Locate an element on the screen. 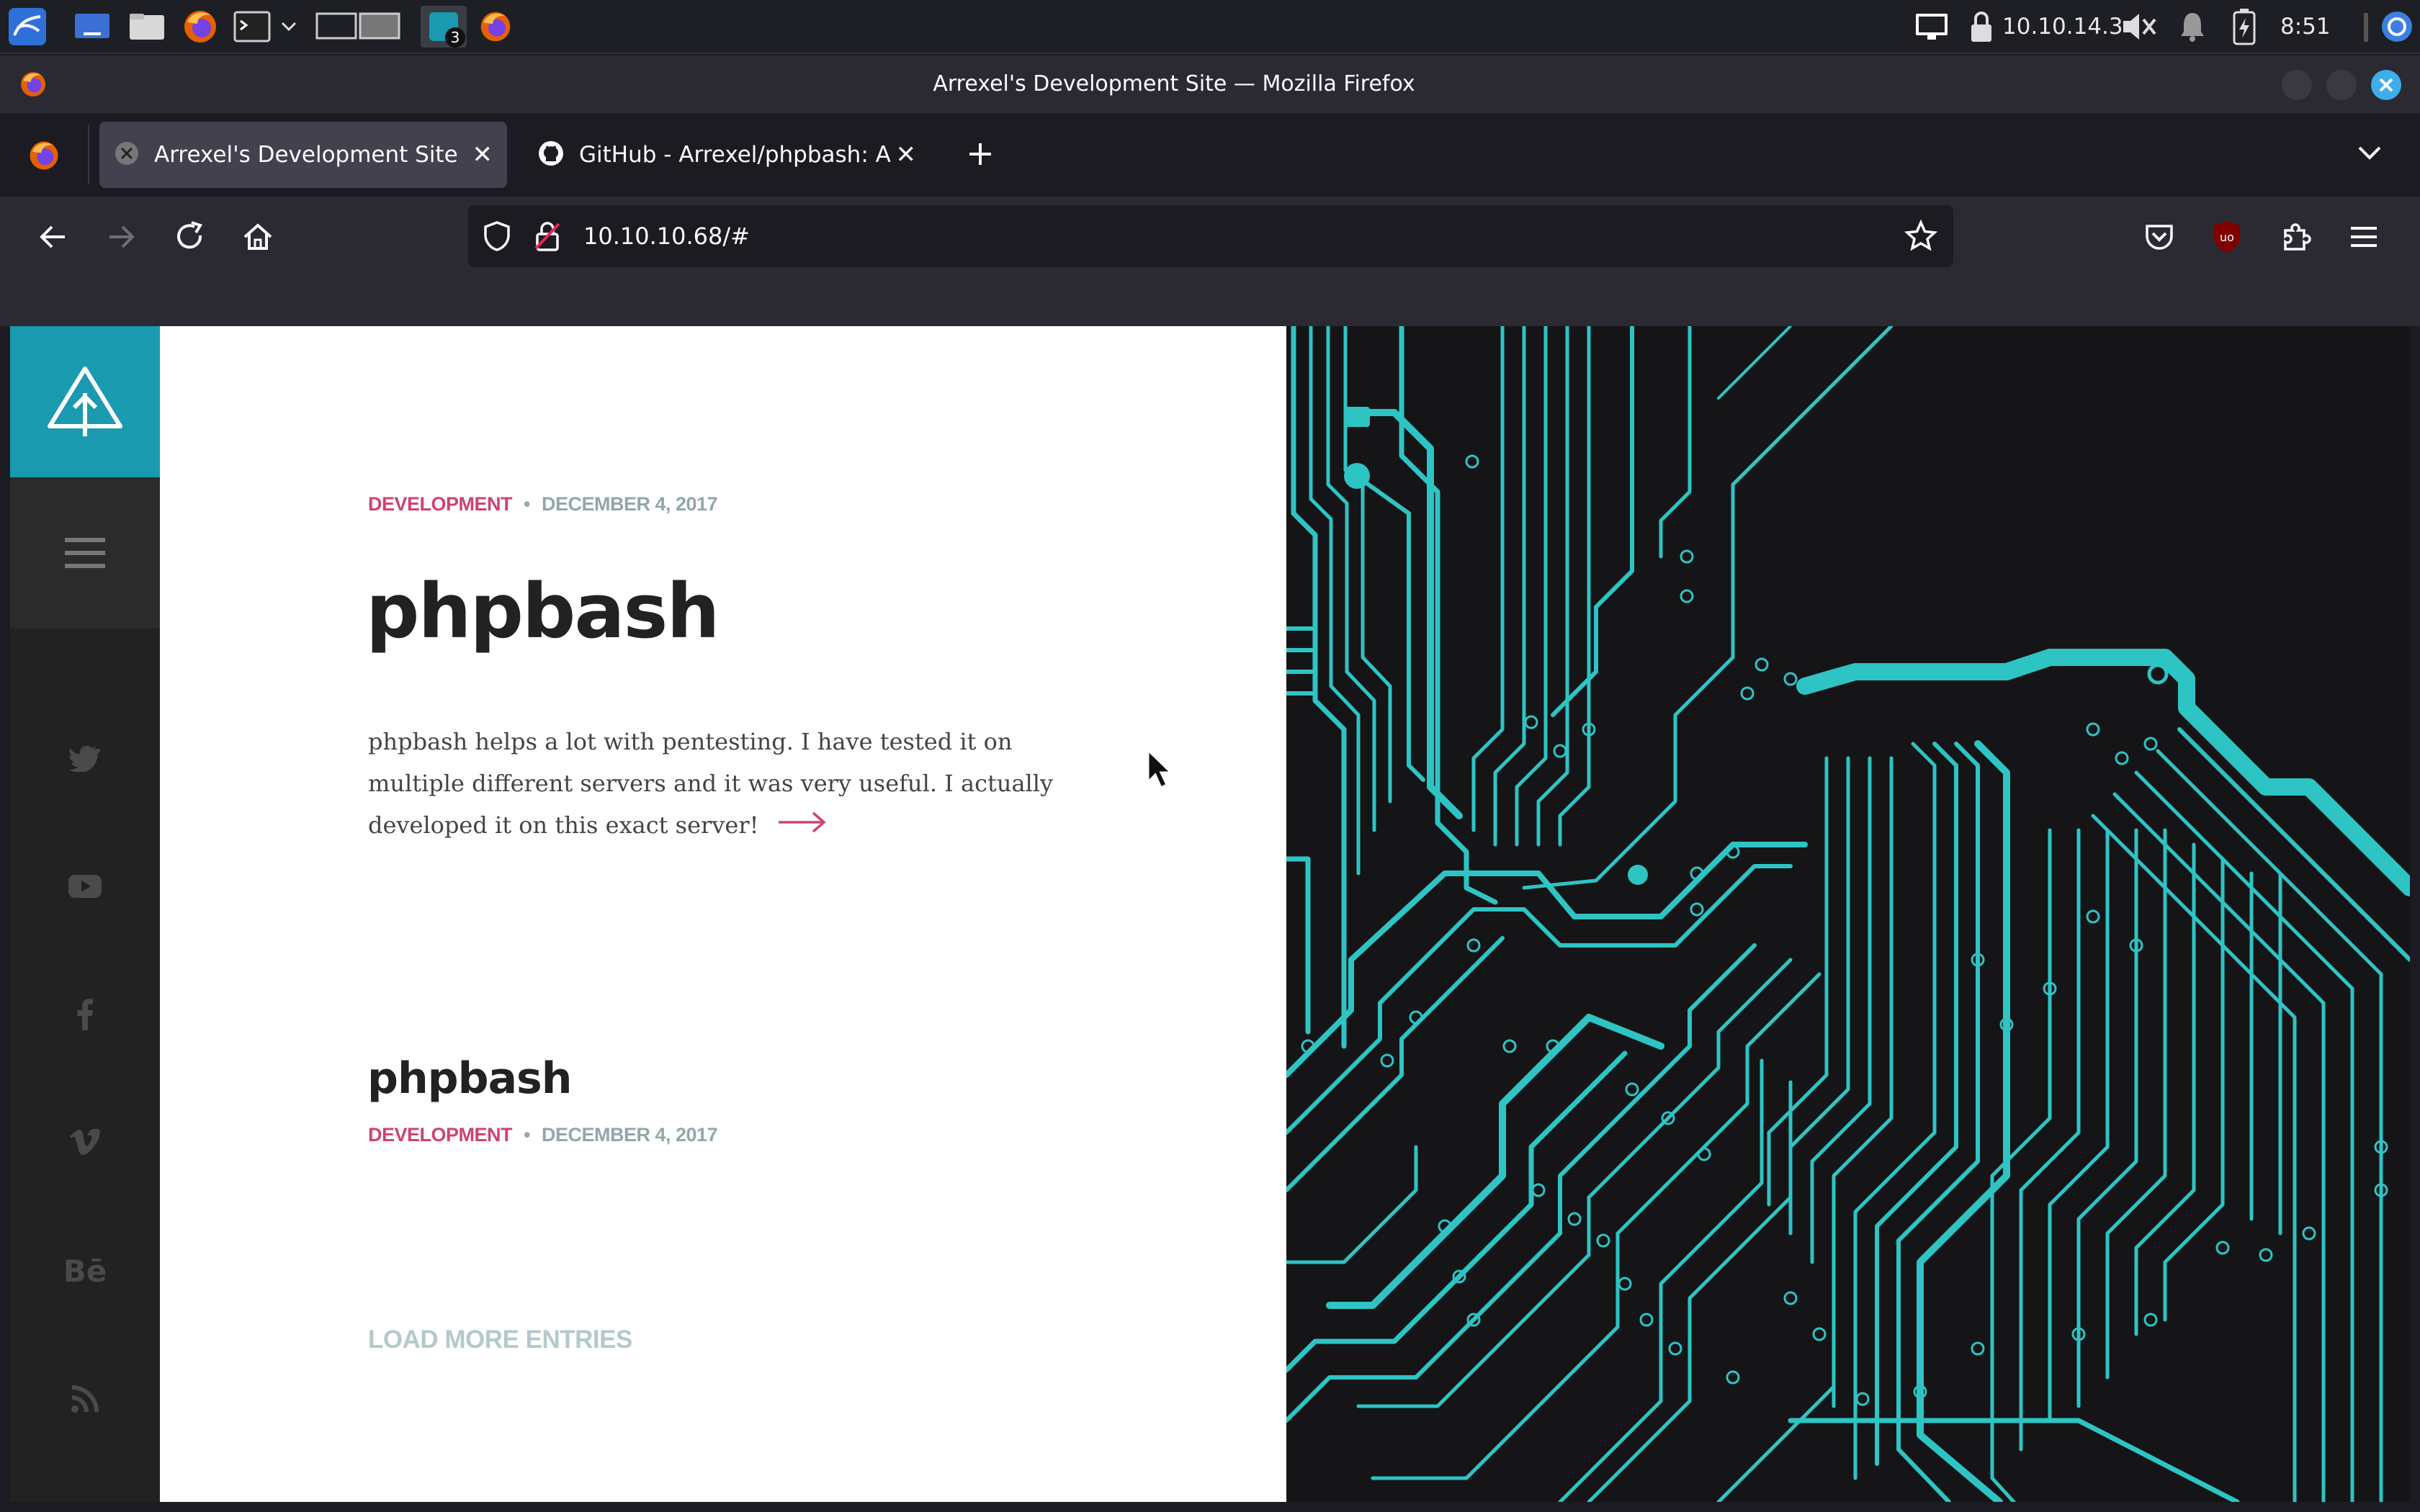 This screenshot has width=2420, height=1512. extensions-puzzle-icon is located at coordinates (2296, 237).